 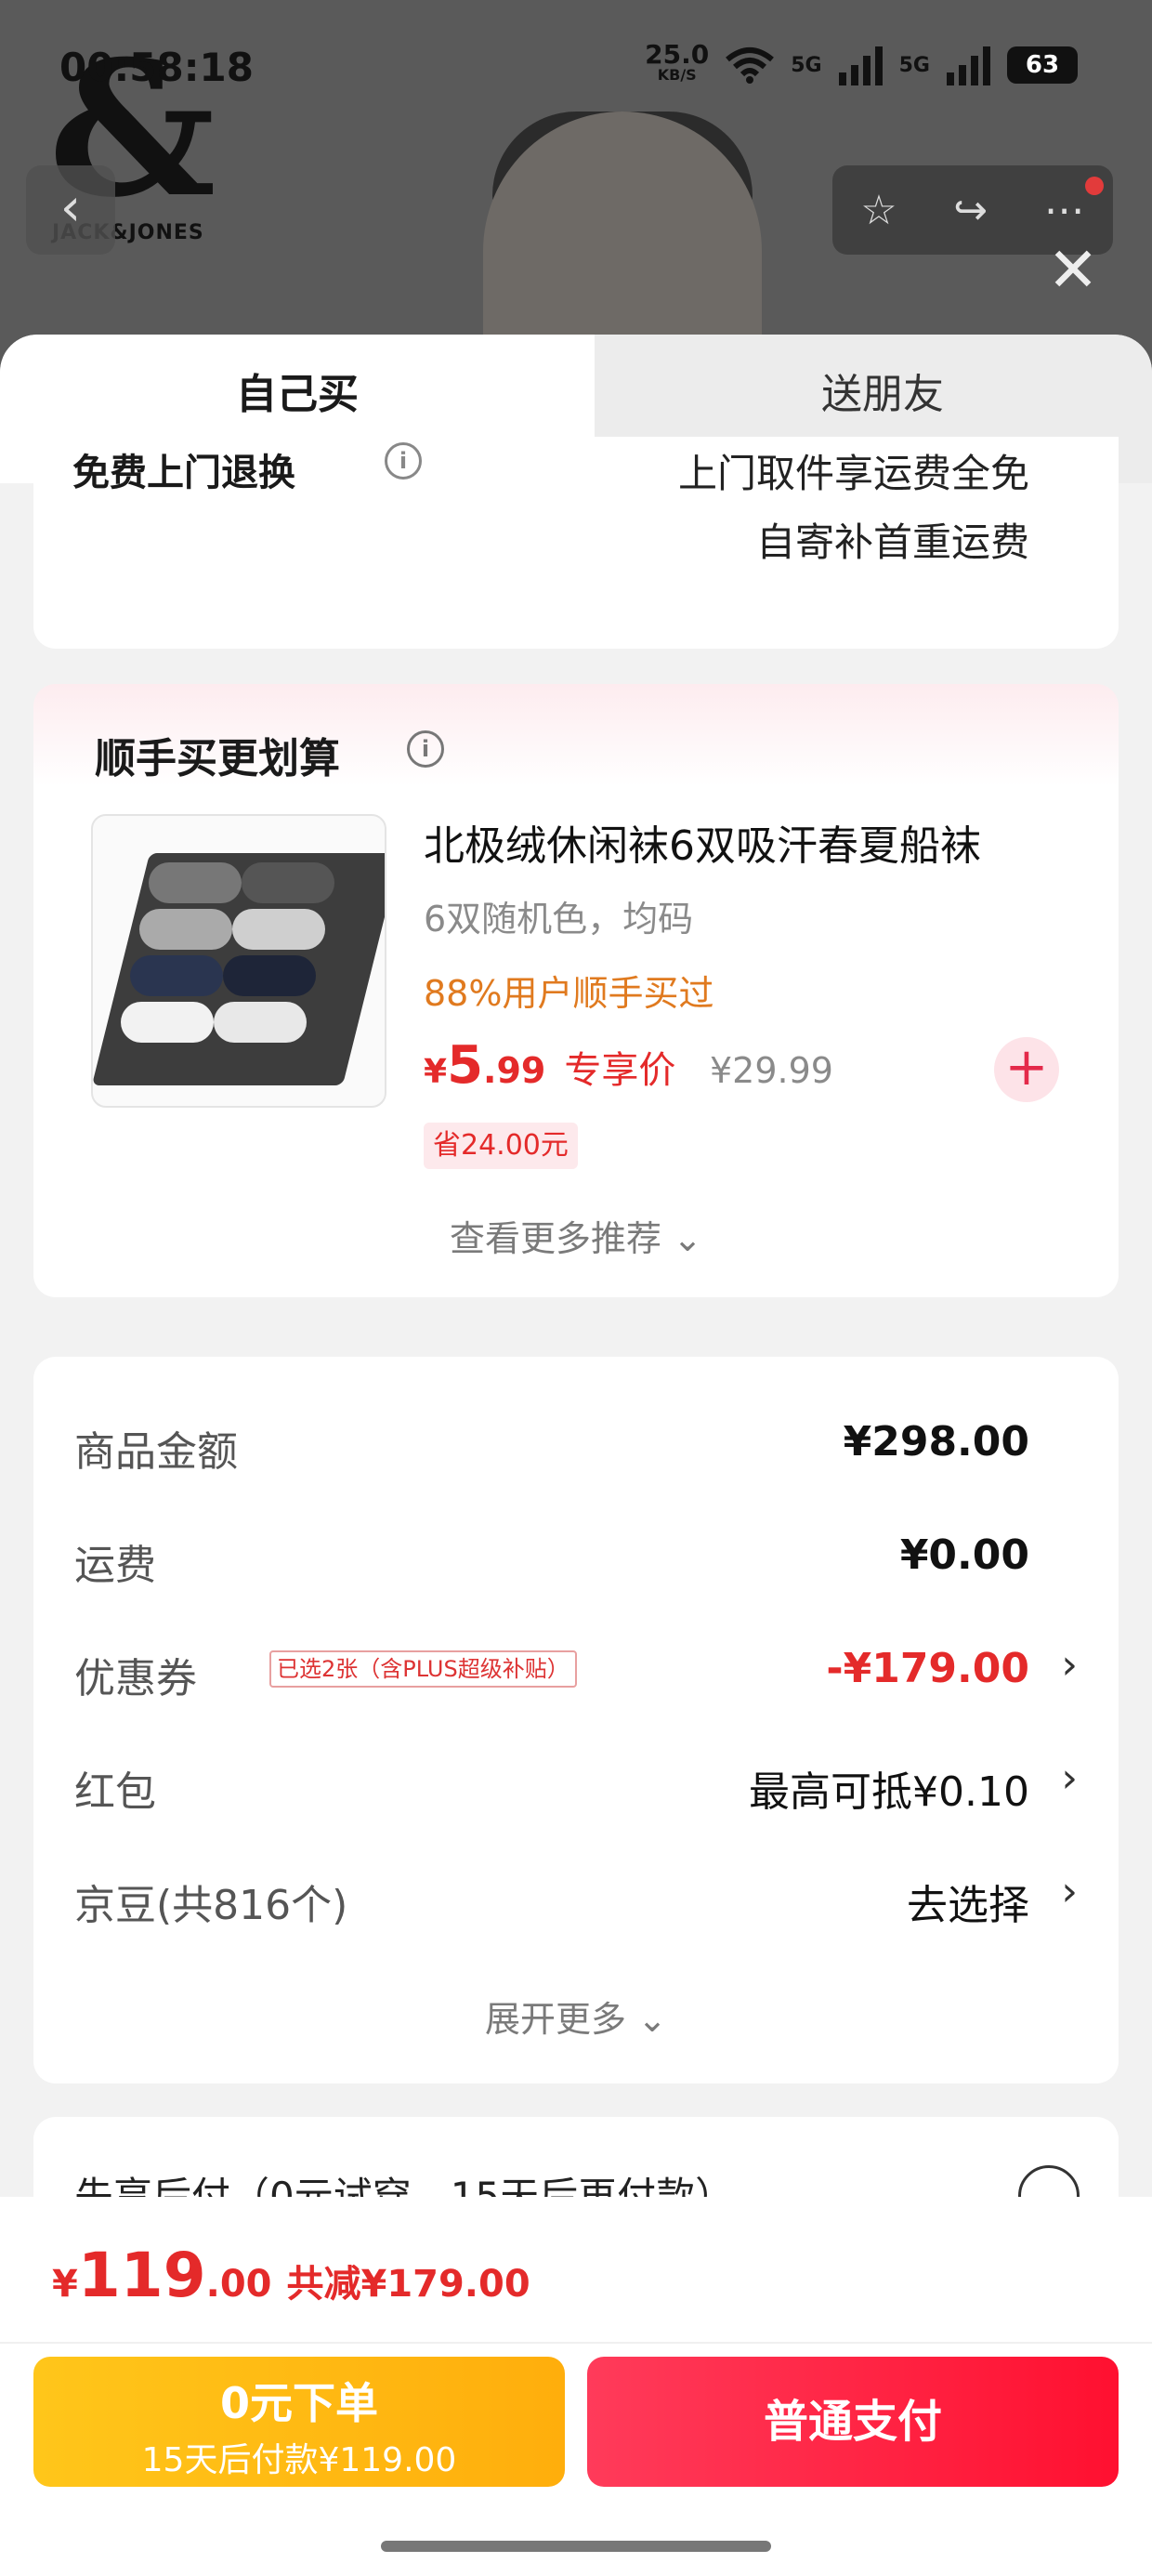 What do you see at coordinates (860, 65) in the screenshot?
I see `signal-1-icon` at bounding box center [860, 65].